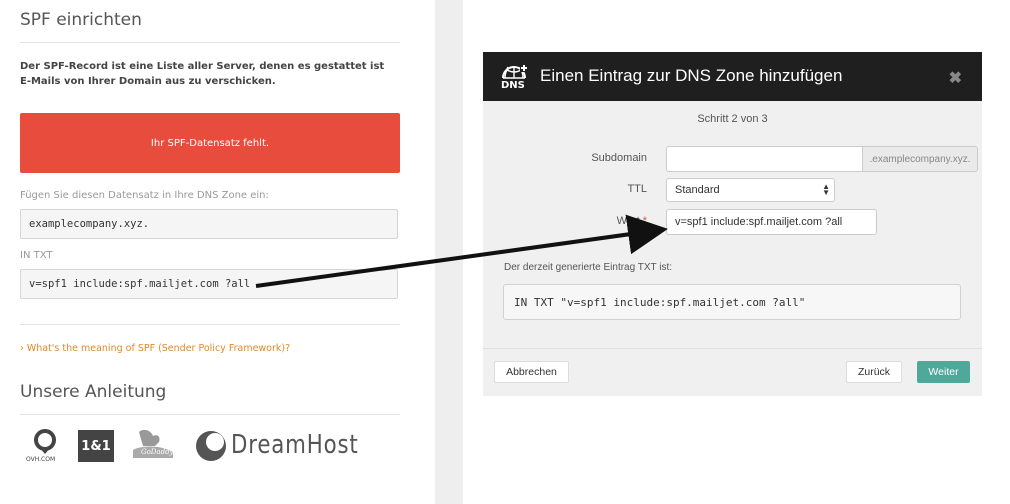  I want to click on subdomain-input, so click(764, 159).